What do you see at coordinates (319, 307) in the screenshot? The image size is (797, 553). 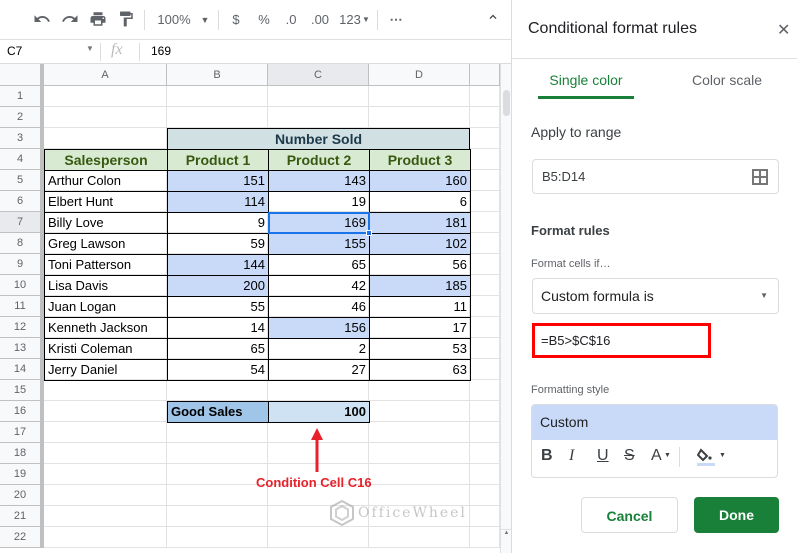 I see `value-cell: 46` at bounding box center [319, 307].